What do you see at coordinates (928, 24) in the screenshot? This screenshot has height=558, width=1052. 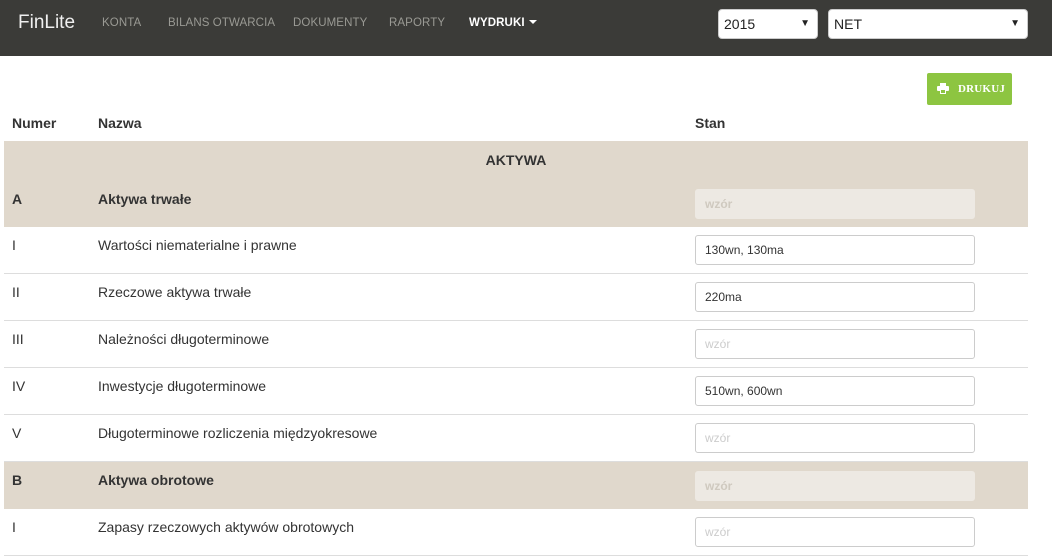 I see `type-select: NET ▼` at bounding box center [928, 24].